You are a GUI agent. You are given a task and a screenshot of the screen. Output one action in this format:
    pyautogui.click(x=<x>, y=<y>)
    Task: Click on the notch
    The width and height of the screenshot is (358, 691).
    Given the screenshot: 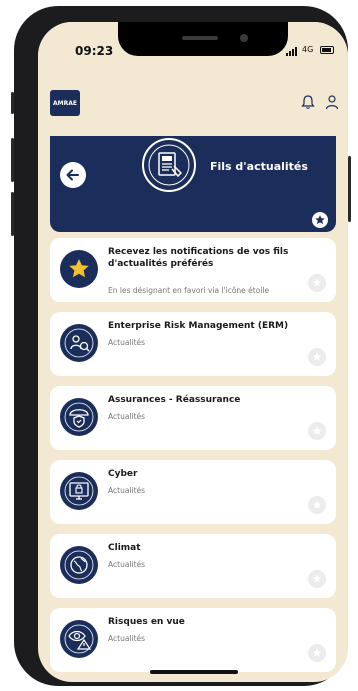 What is the action you would take?
    pyautogui.click(x=203, y=39)
    